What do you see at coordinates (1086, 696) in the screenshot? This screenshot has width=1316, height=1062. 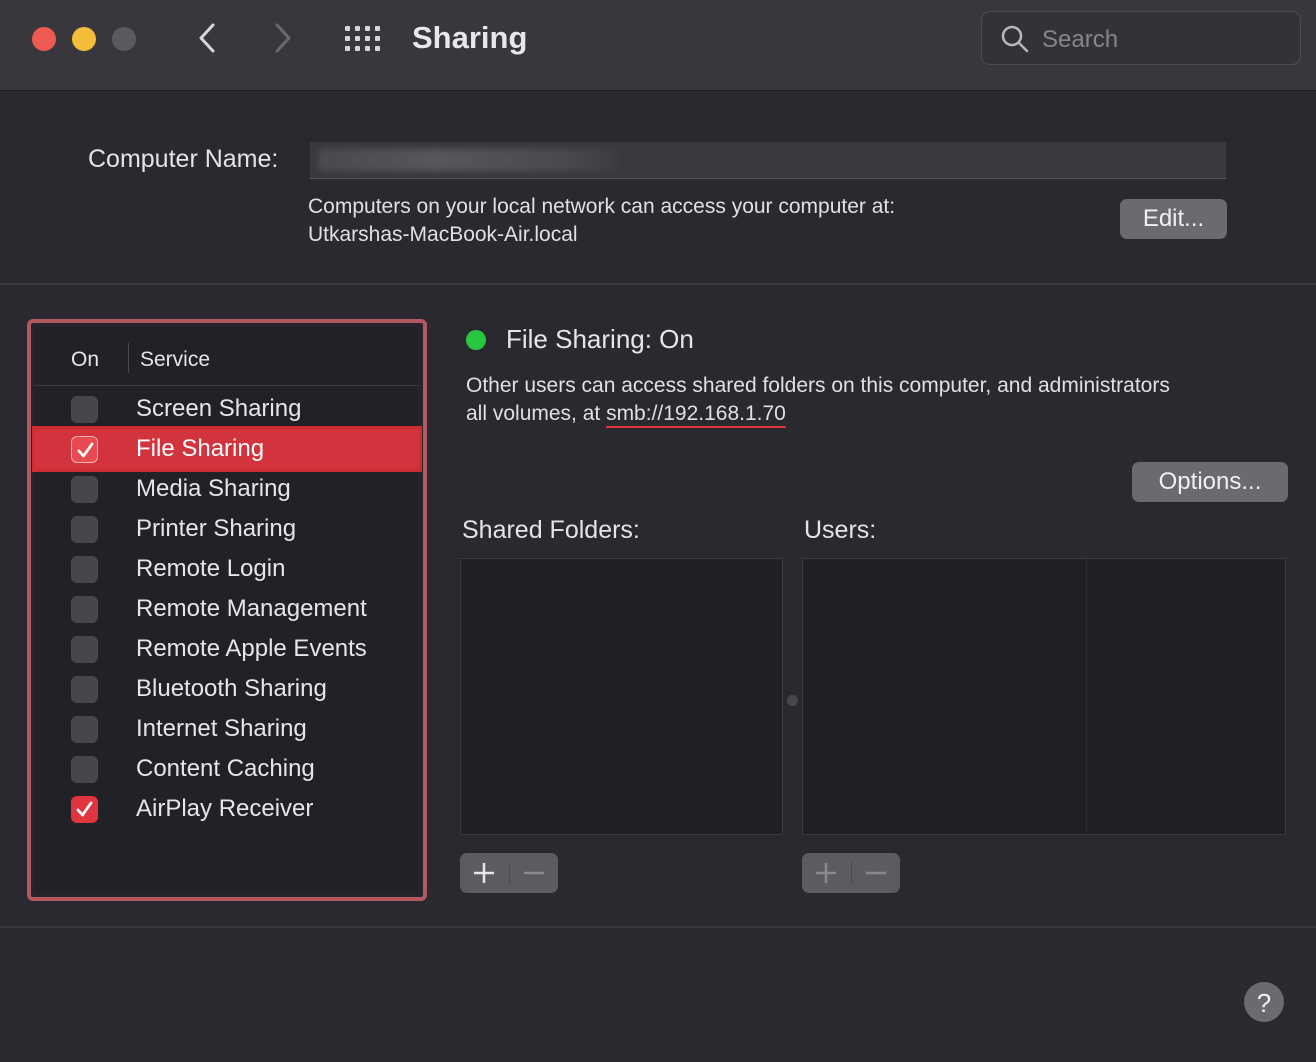 I see `users-column-divider` at bounding box center [1086, 696].